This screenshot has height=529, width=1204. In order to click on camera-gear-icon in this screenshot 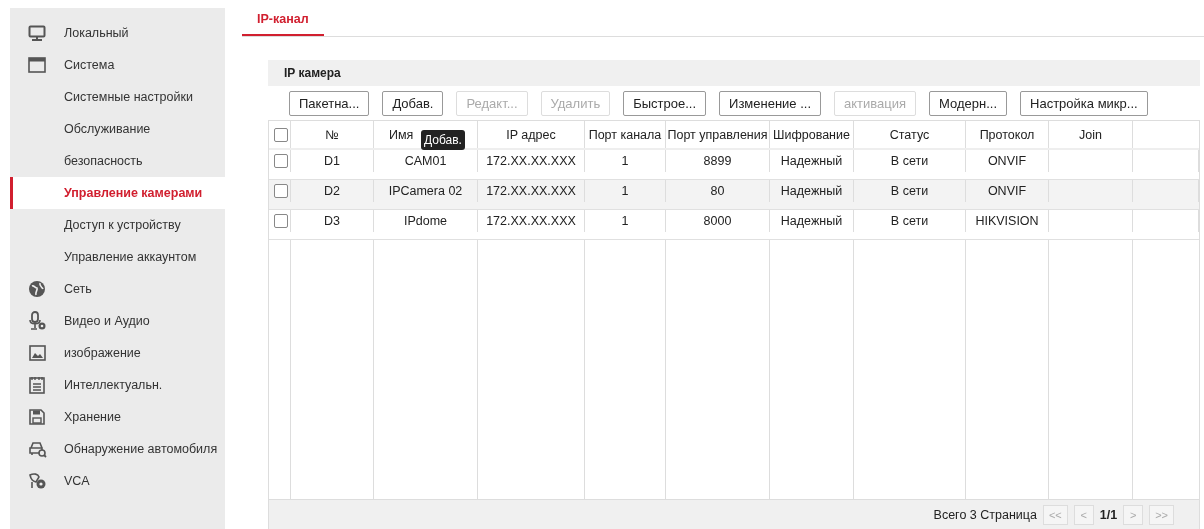, I will do `click(37, 481)`.